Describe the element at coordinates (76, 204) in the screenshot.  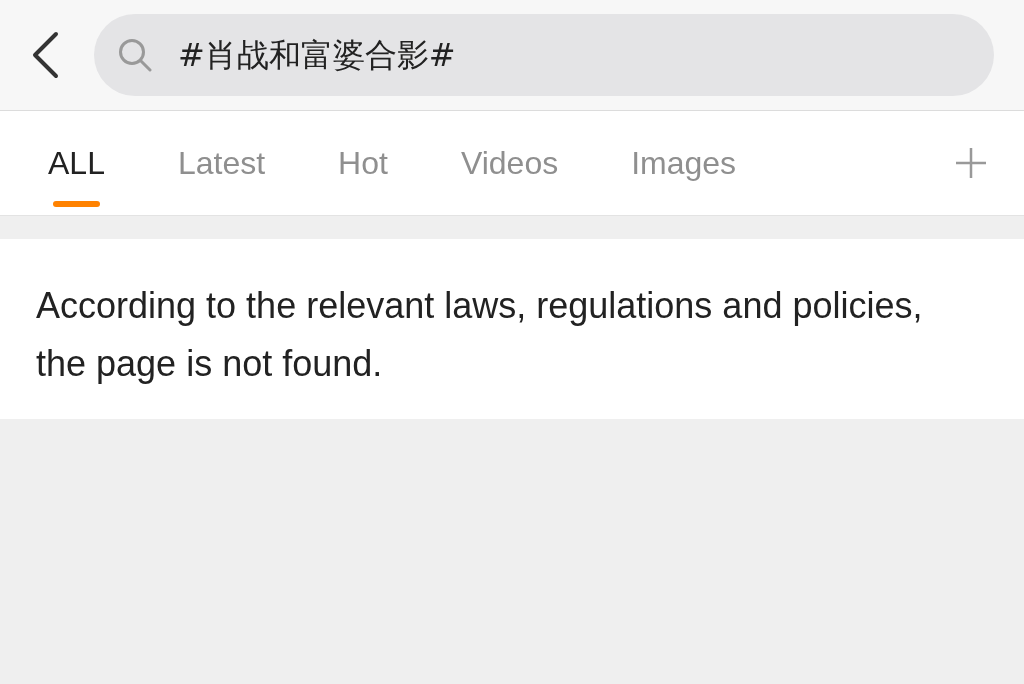
I see `tab-underline` at that location.